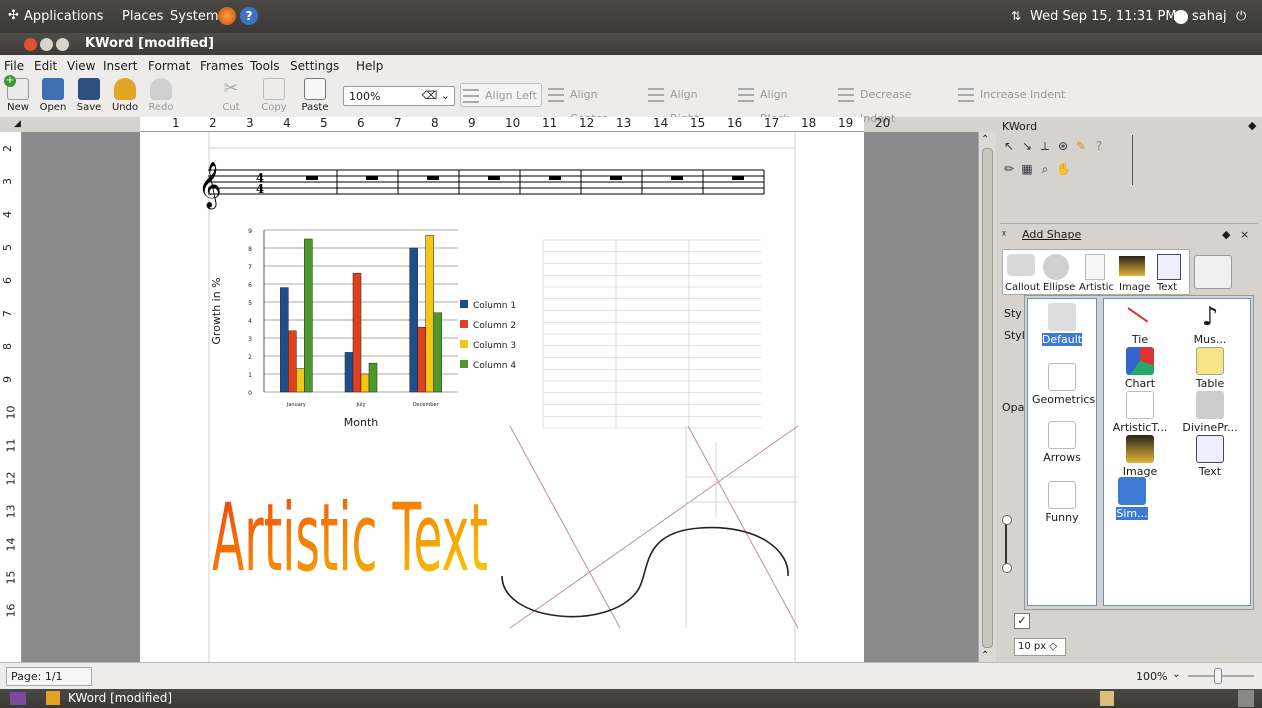 This screenshot has height=708, width=1262. What do you see at coordinates (1062, 502) in the screenshot?
I see `category-funny: Funny` at bounding box center [1062, 502].